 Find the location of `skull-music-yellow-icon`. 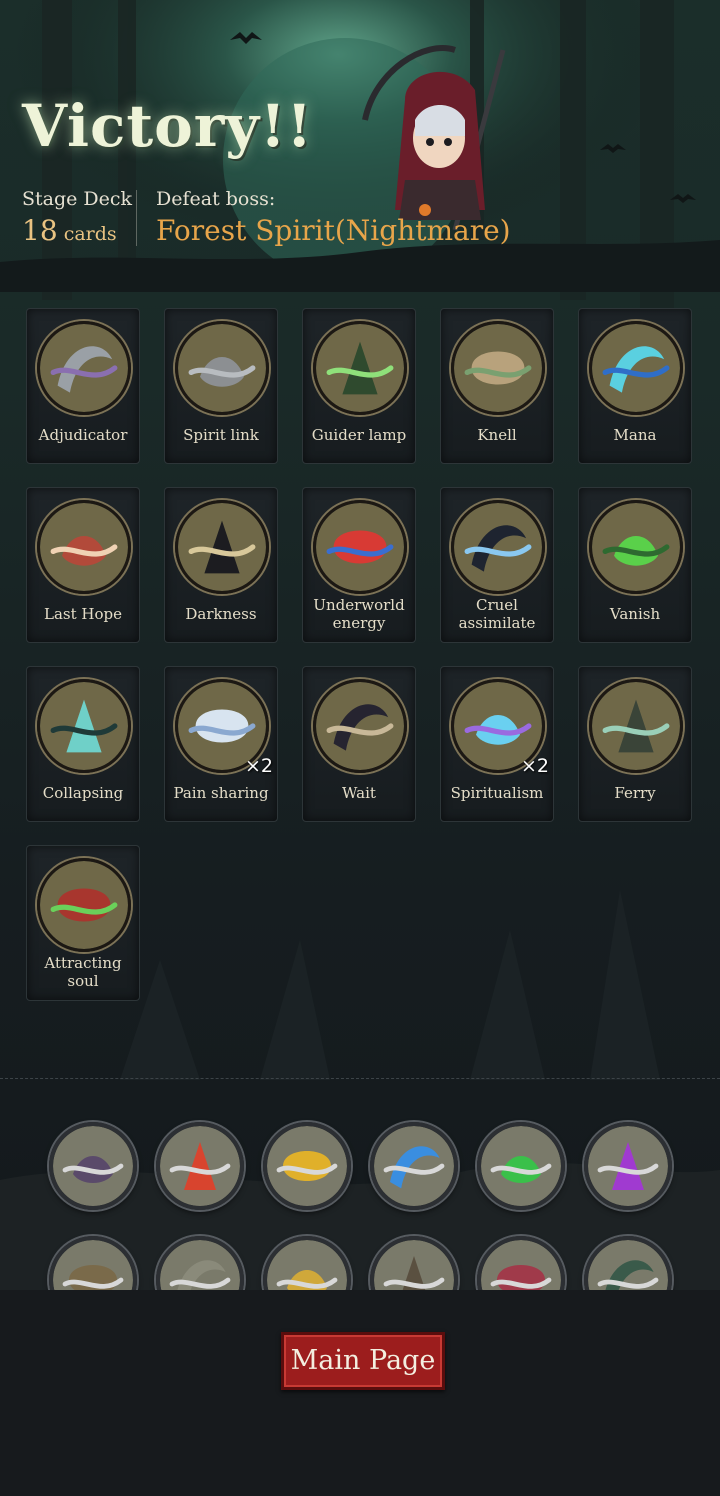

skull-music-yellow-icon is located at coordinates (307, 1166).